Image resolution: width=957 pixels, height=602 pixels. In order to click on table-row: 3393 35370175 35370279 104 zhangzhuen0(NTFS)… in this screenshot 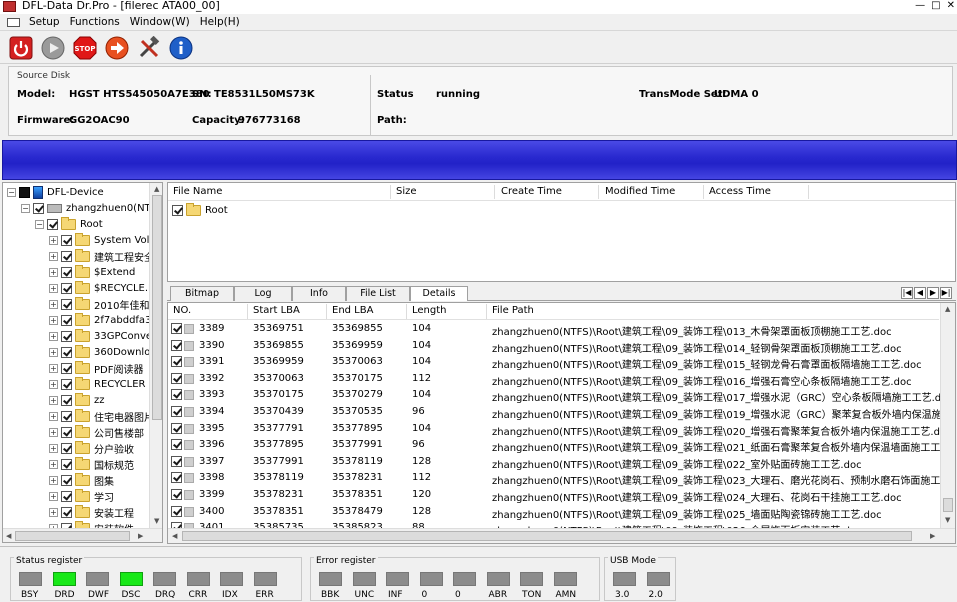, I will do `click(560, 395)`.